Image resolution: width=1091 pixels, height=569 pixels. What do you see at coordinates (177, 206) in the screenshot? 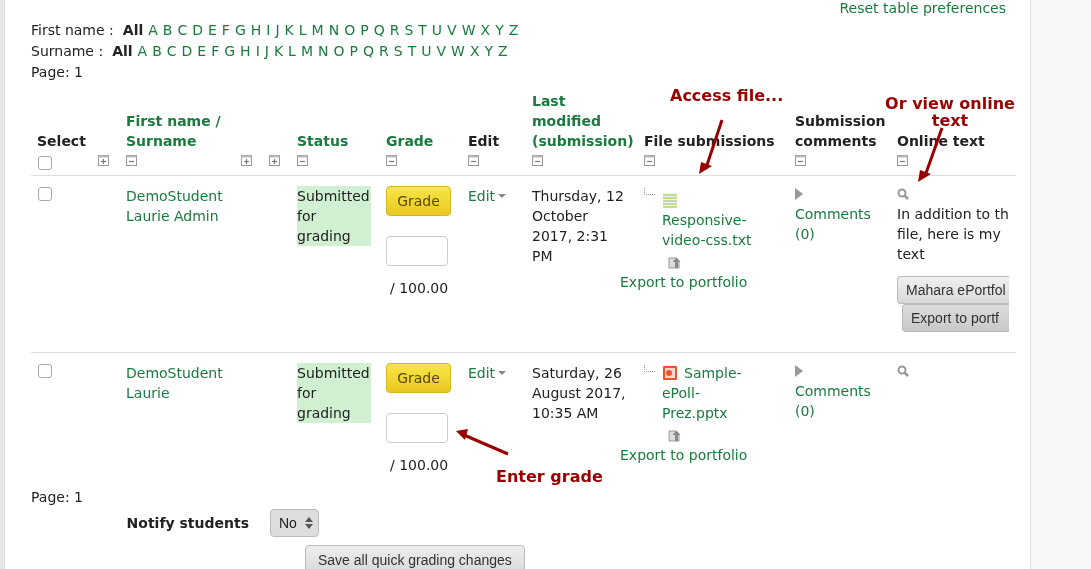
I see `student-name-link: DemoStudent Laurie Admin` at bounding box center [177, 206].